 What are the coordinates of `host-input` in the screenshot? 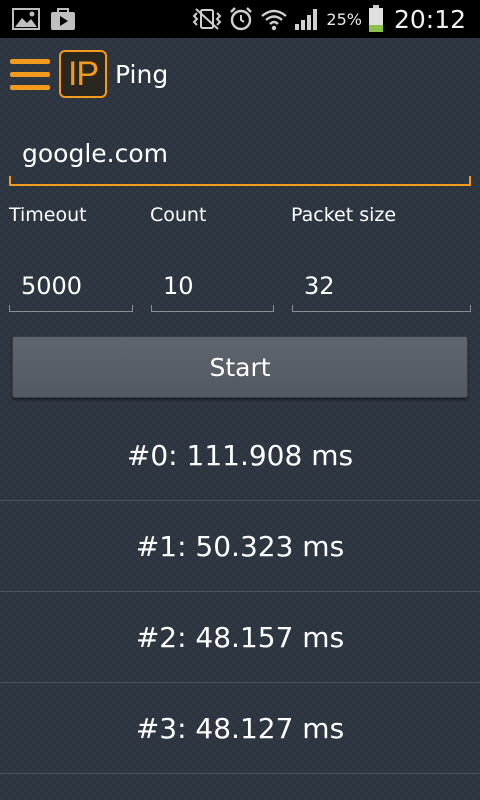 It's located at (240, 153).